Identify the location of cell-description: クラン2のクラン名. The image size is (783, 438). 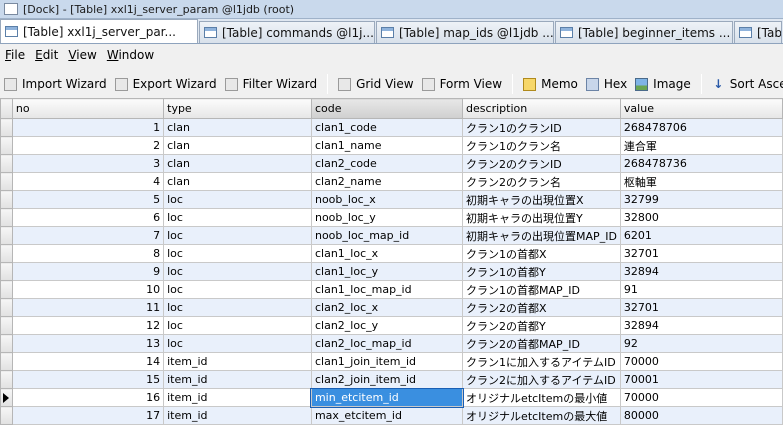
(541, 181).